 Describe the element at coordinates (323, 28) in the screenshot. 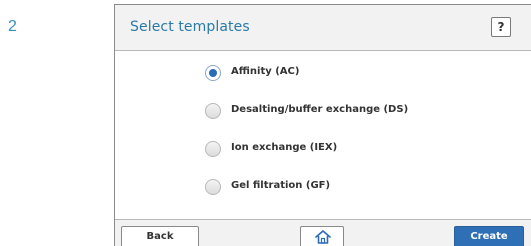

I see `dialog-header: Select templates ?` at that location.